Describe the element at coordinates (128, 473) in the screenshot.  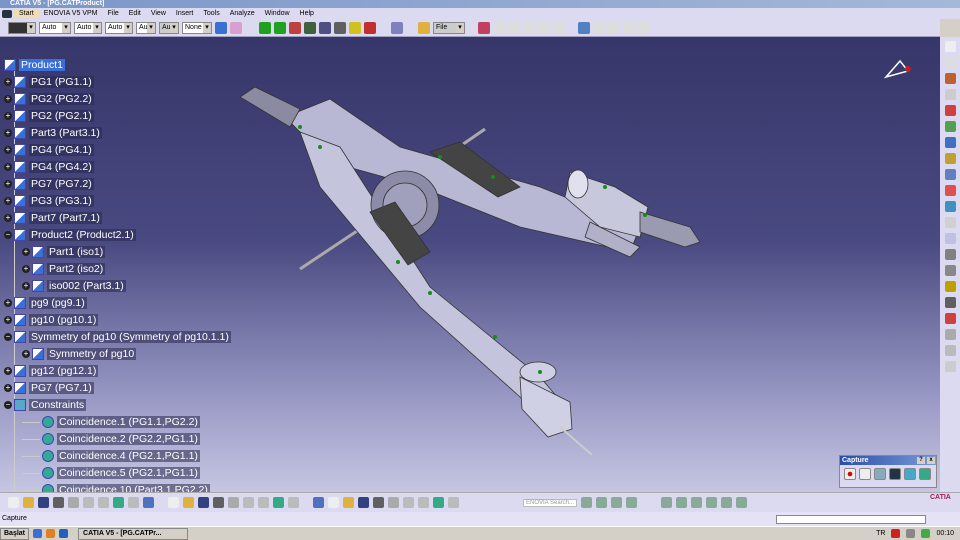
I see `tree-item-label: Coincidence.5 (PG2.1,PG1.1)` at that location.